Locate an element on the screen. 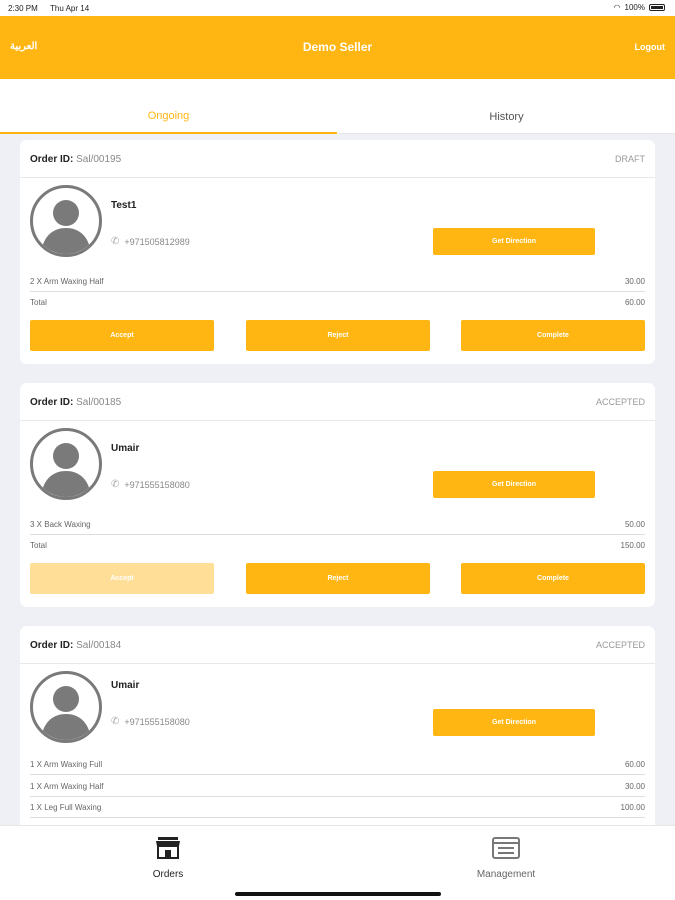 This screenshot has height=900, width=675. customer-name: Test1 is located at coordinates (124, 205).